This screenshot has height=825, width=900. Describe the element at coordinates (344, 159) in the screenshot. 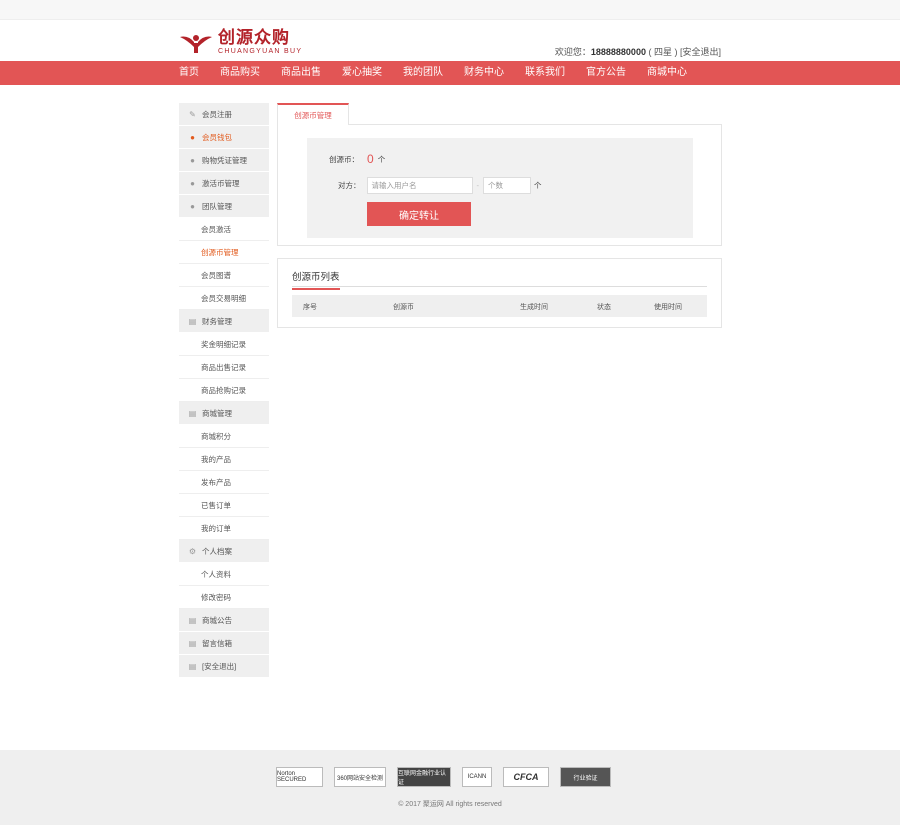

I see `coin-label: 创源币：` at that location.